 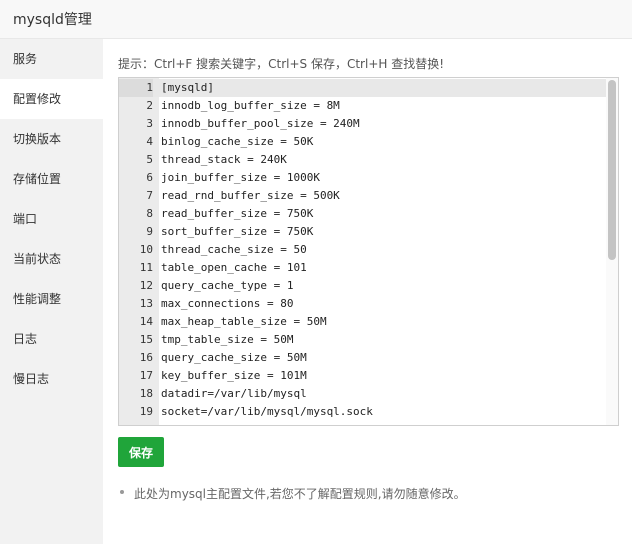 What do you see at coordinates (149, 105) in the screenshot?
I see `line-number: 2` at bounding box center [149, 105].